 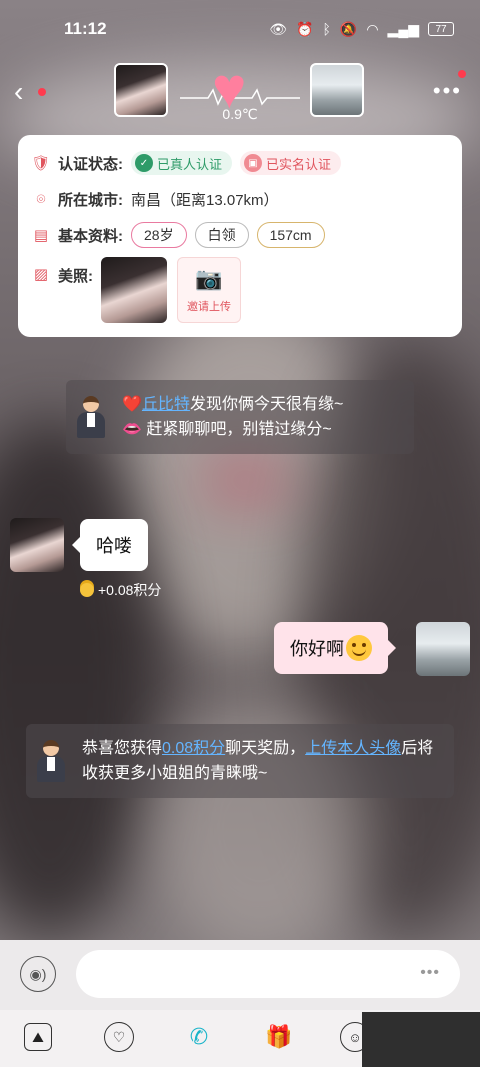 I want to click on chat-header: ‹ ♥ 0.9℃ •••, so click(x=240, y=94).